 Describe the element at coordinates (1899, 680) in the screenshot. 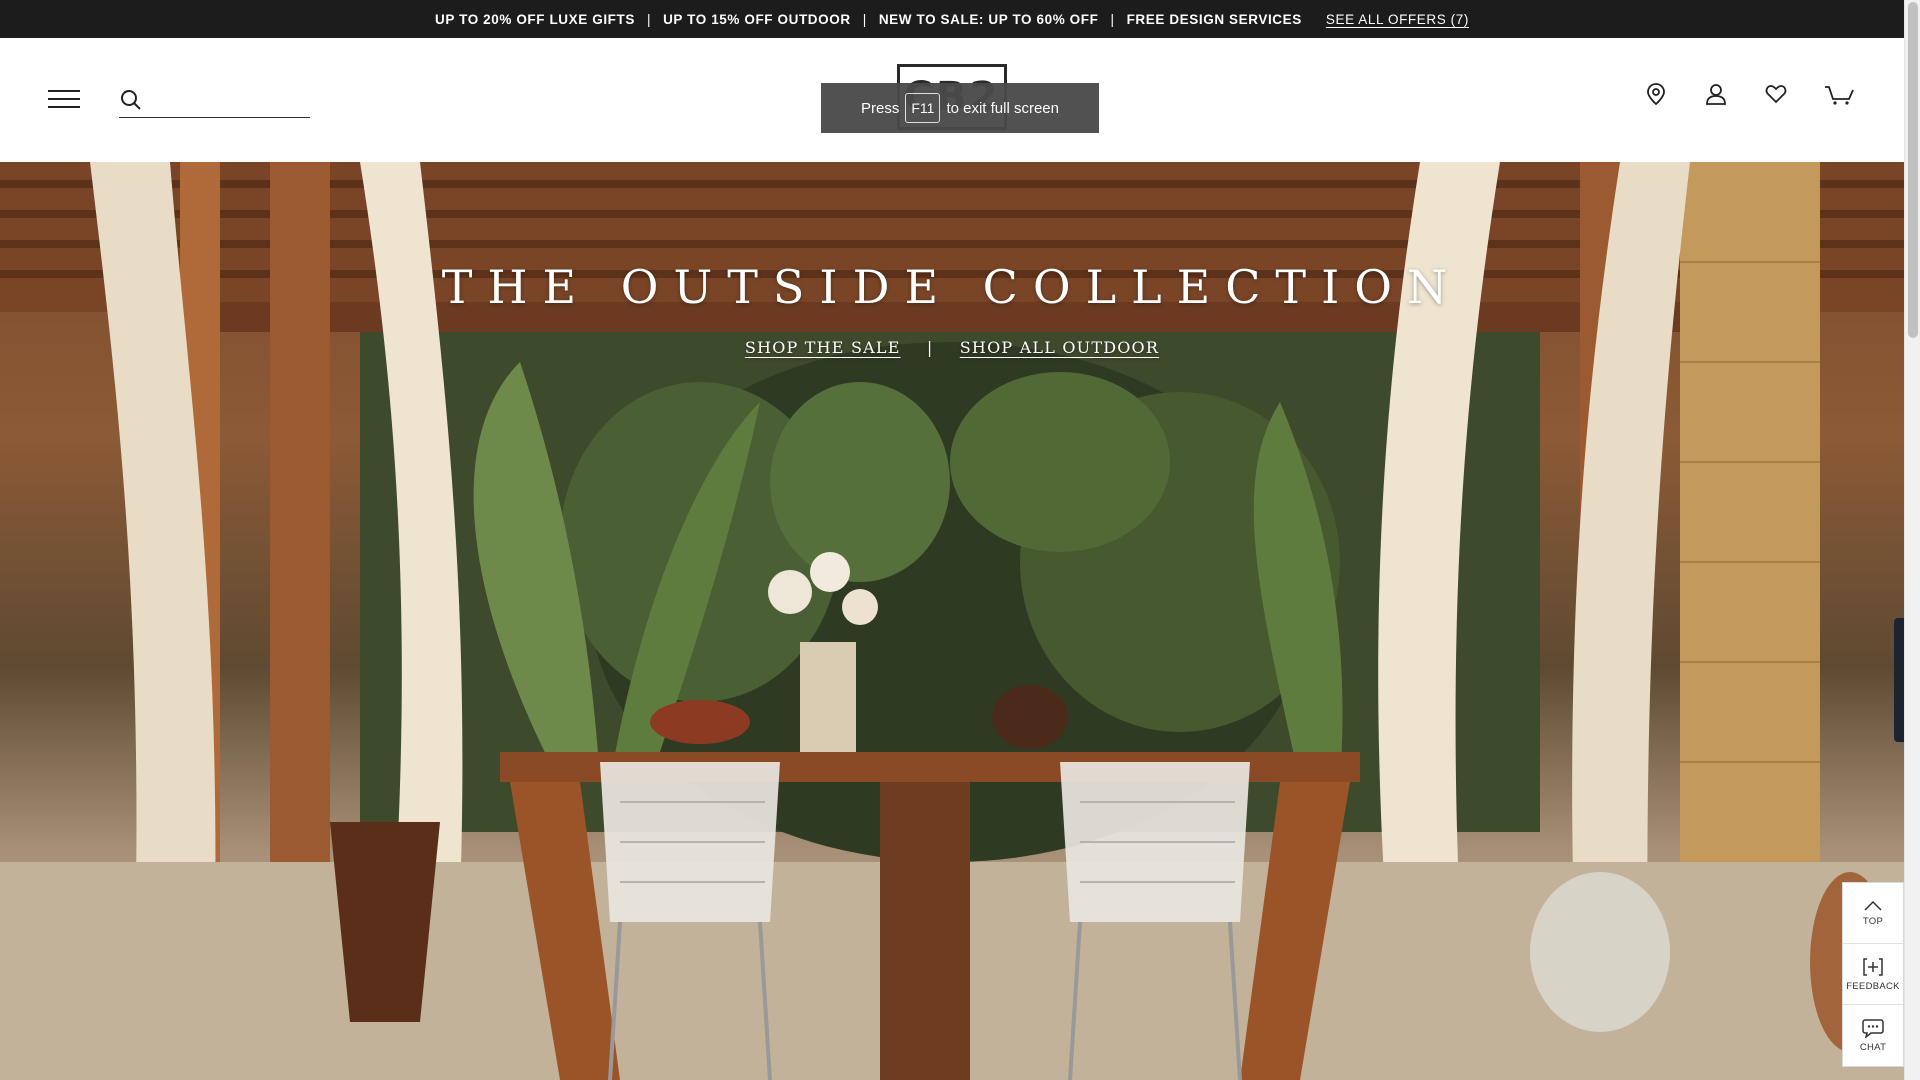

I see `edge-tab` at that location.